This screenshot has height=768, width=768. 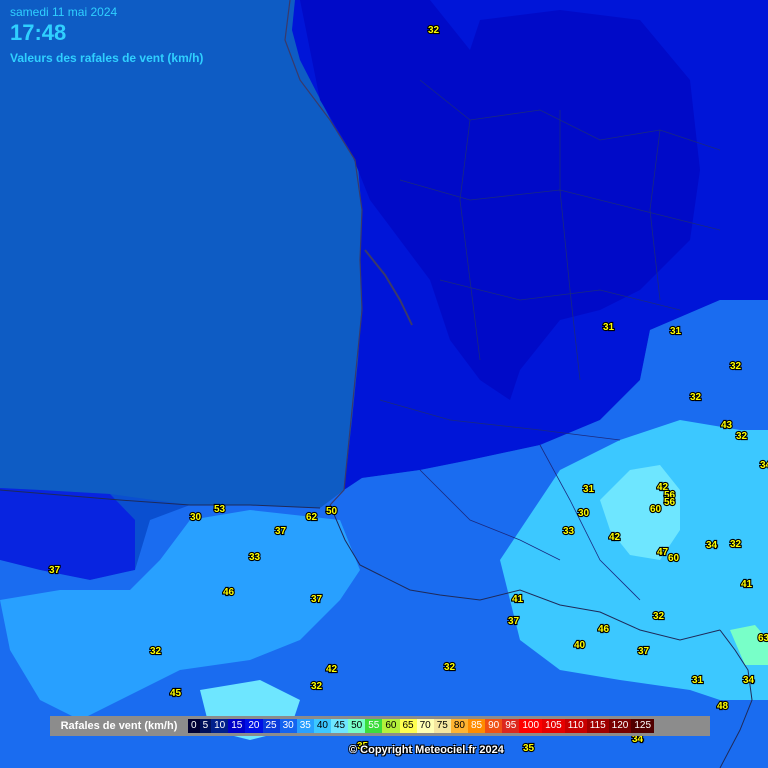 I want to click on legend-swatch: 20, so click(x=254, y=726).